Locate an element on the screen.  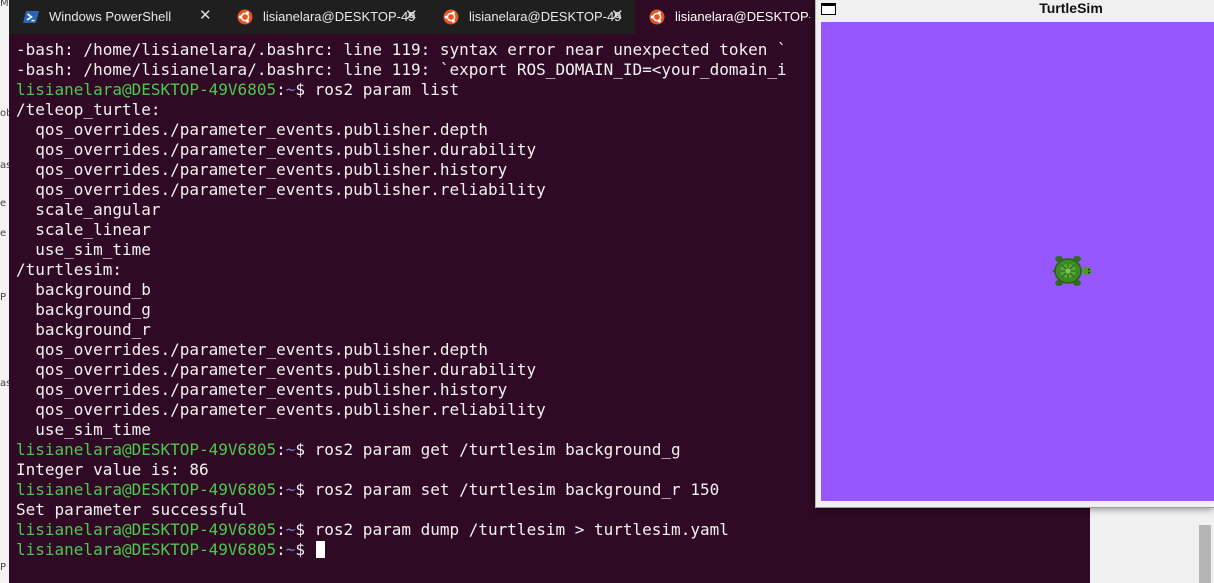
tab-4: lisianelara@DESKTOP-49 is located at coordinates (725, 17).